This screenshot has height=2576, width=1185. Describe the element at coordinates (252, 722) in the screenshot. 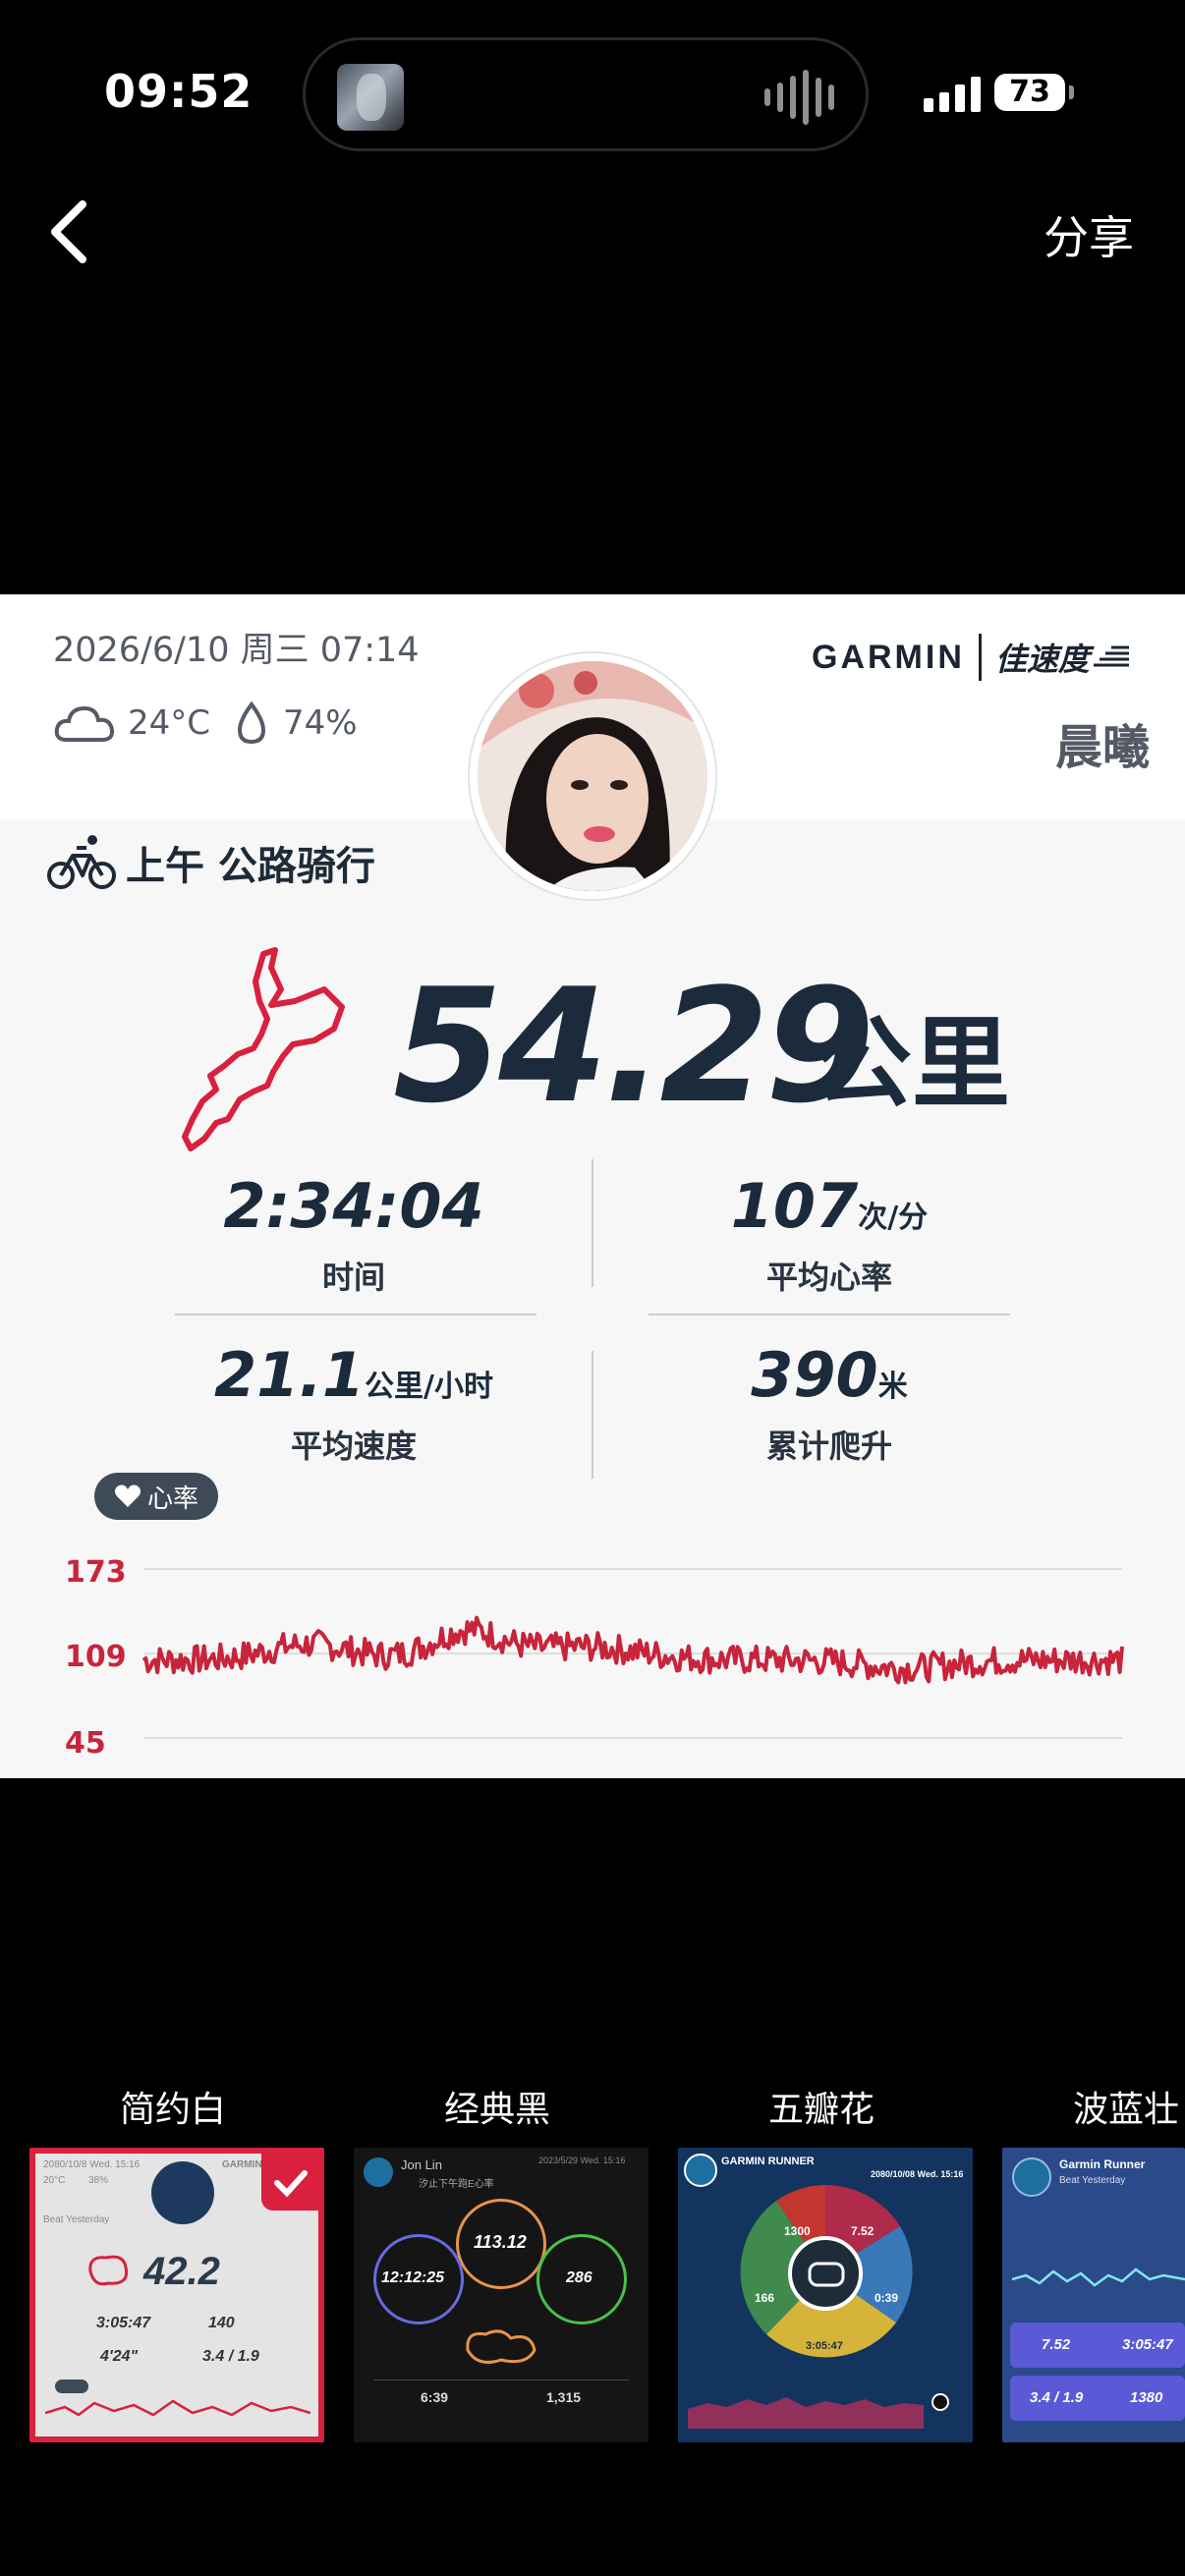

I see `humidity-drop-icon` at that location.